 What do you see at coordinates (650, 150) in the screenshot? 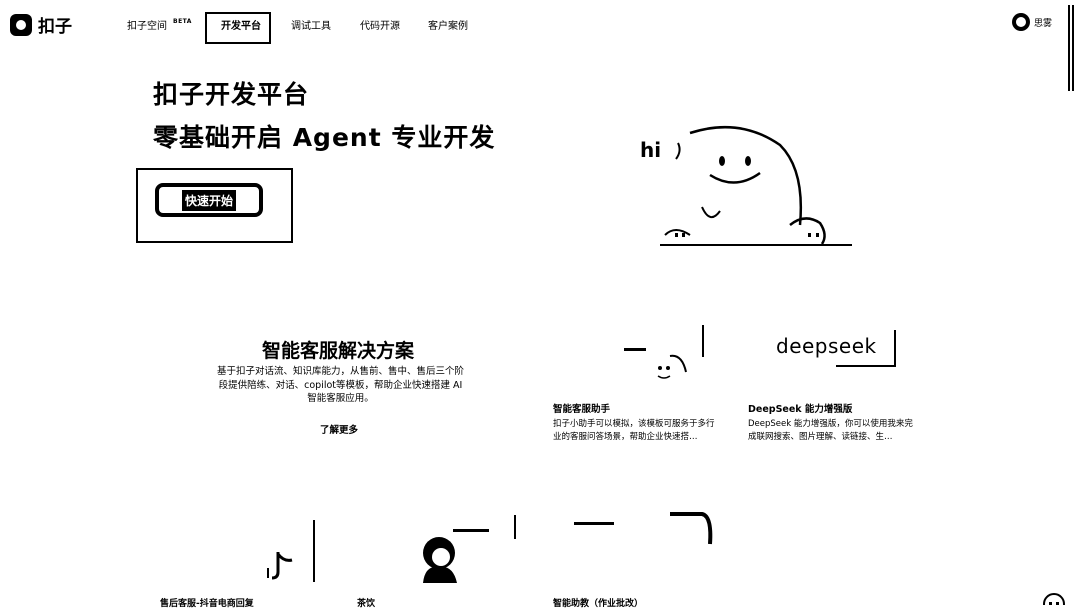
I see `mascot-greeting: hi` at bounding box center [650, 150].